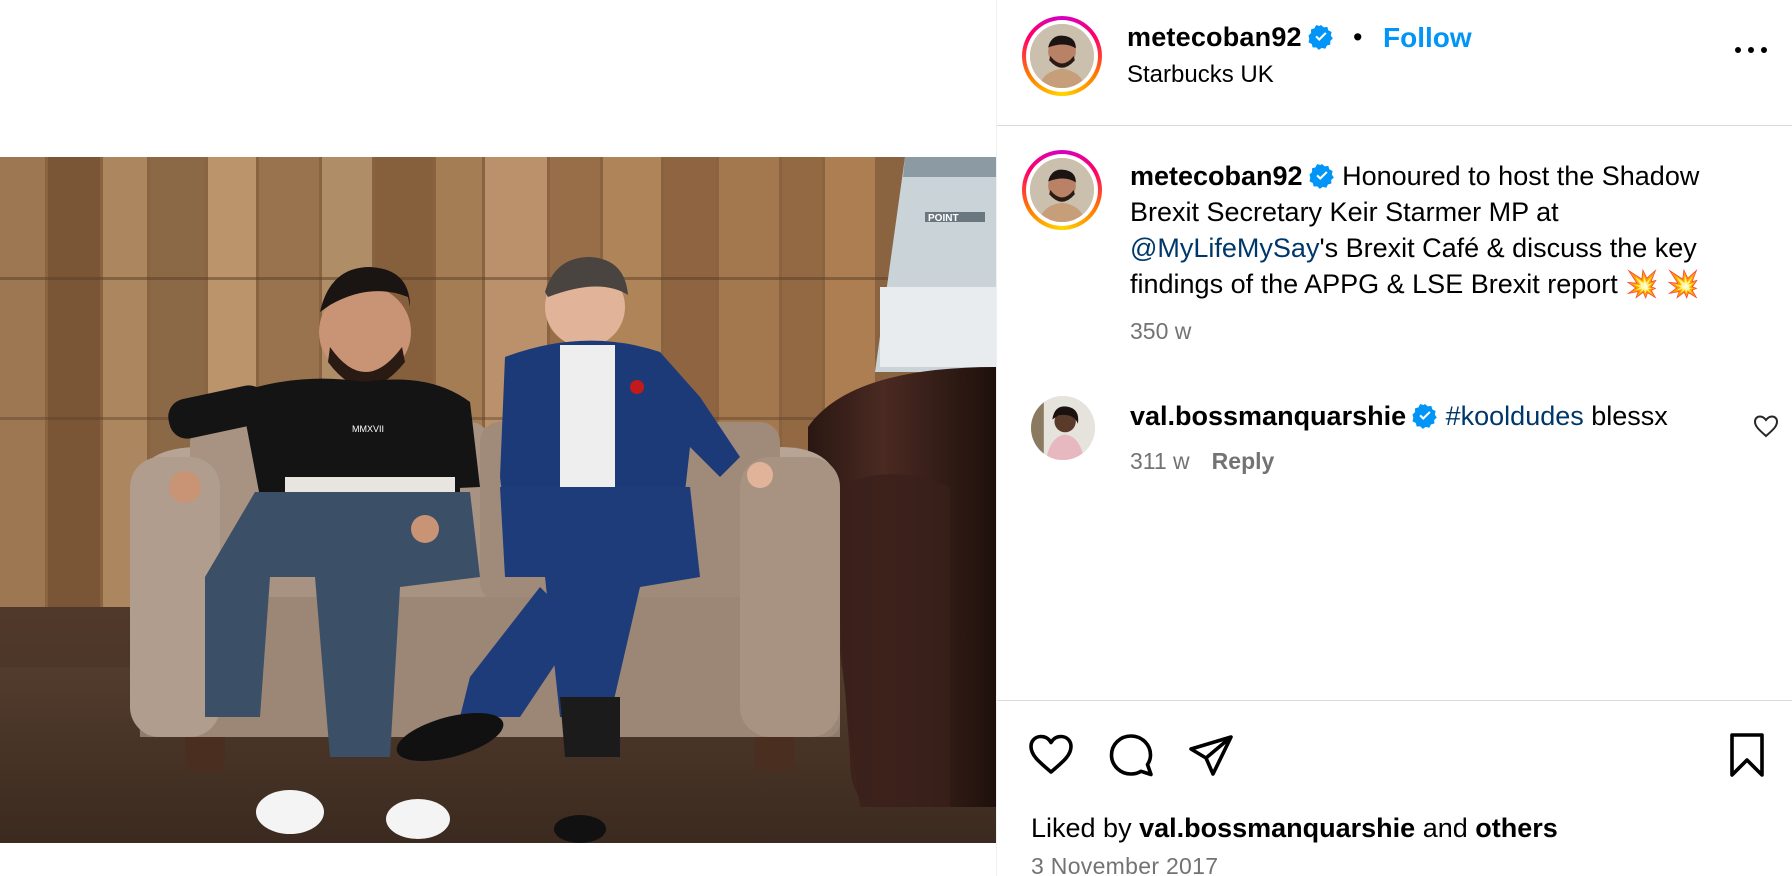 This screenshot has width=1792, height=876. I want to click on caption-avatar, so click(1062, 190).